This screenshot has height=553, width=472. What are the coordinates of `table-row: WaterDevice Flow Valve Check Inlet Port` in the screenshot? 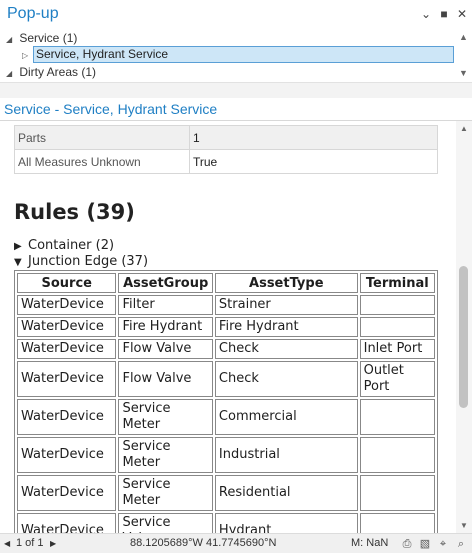 It's located at (226, 349).